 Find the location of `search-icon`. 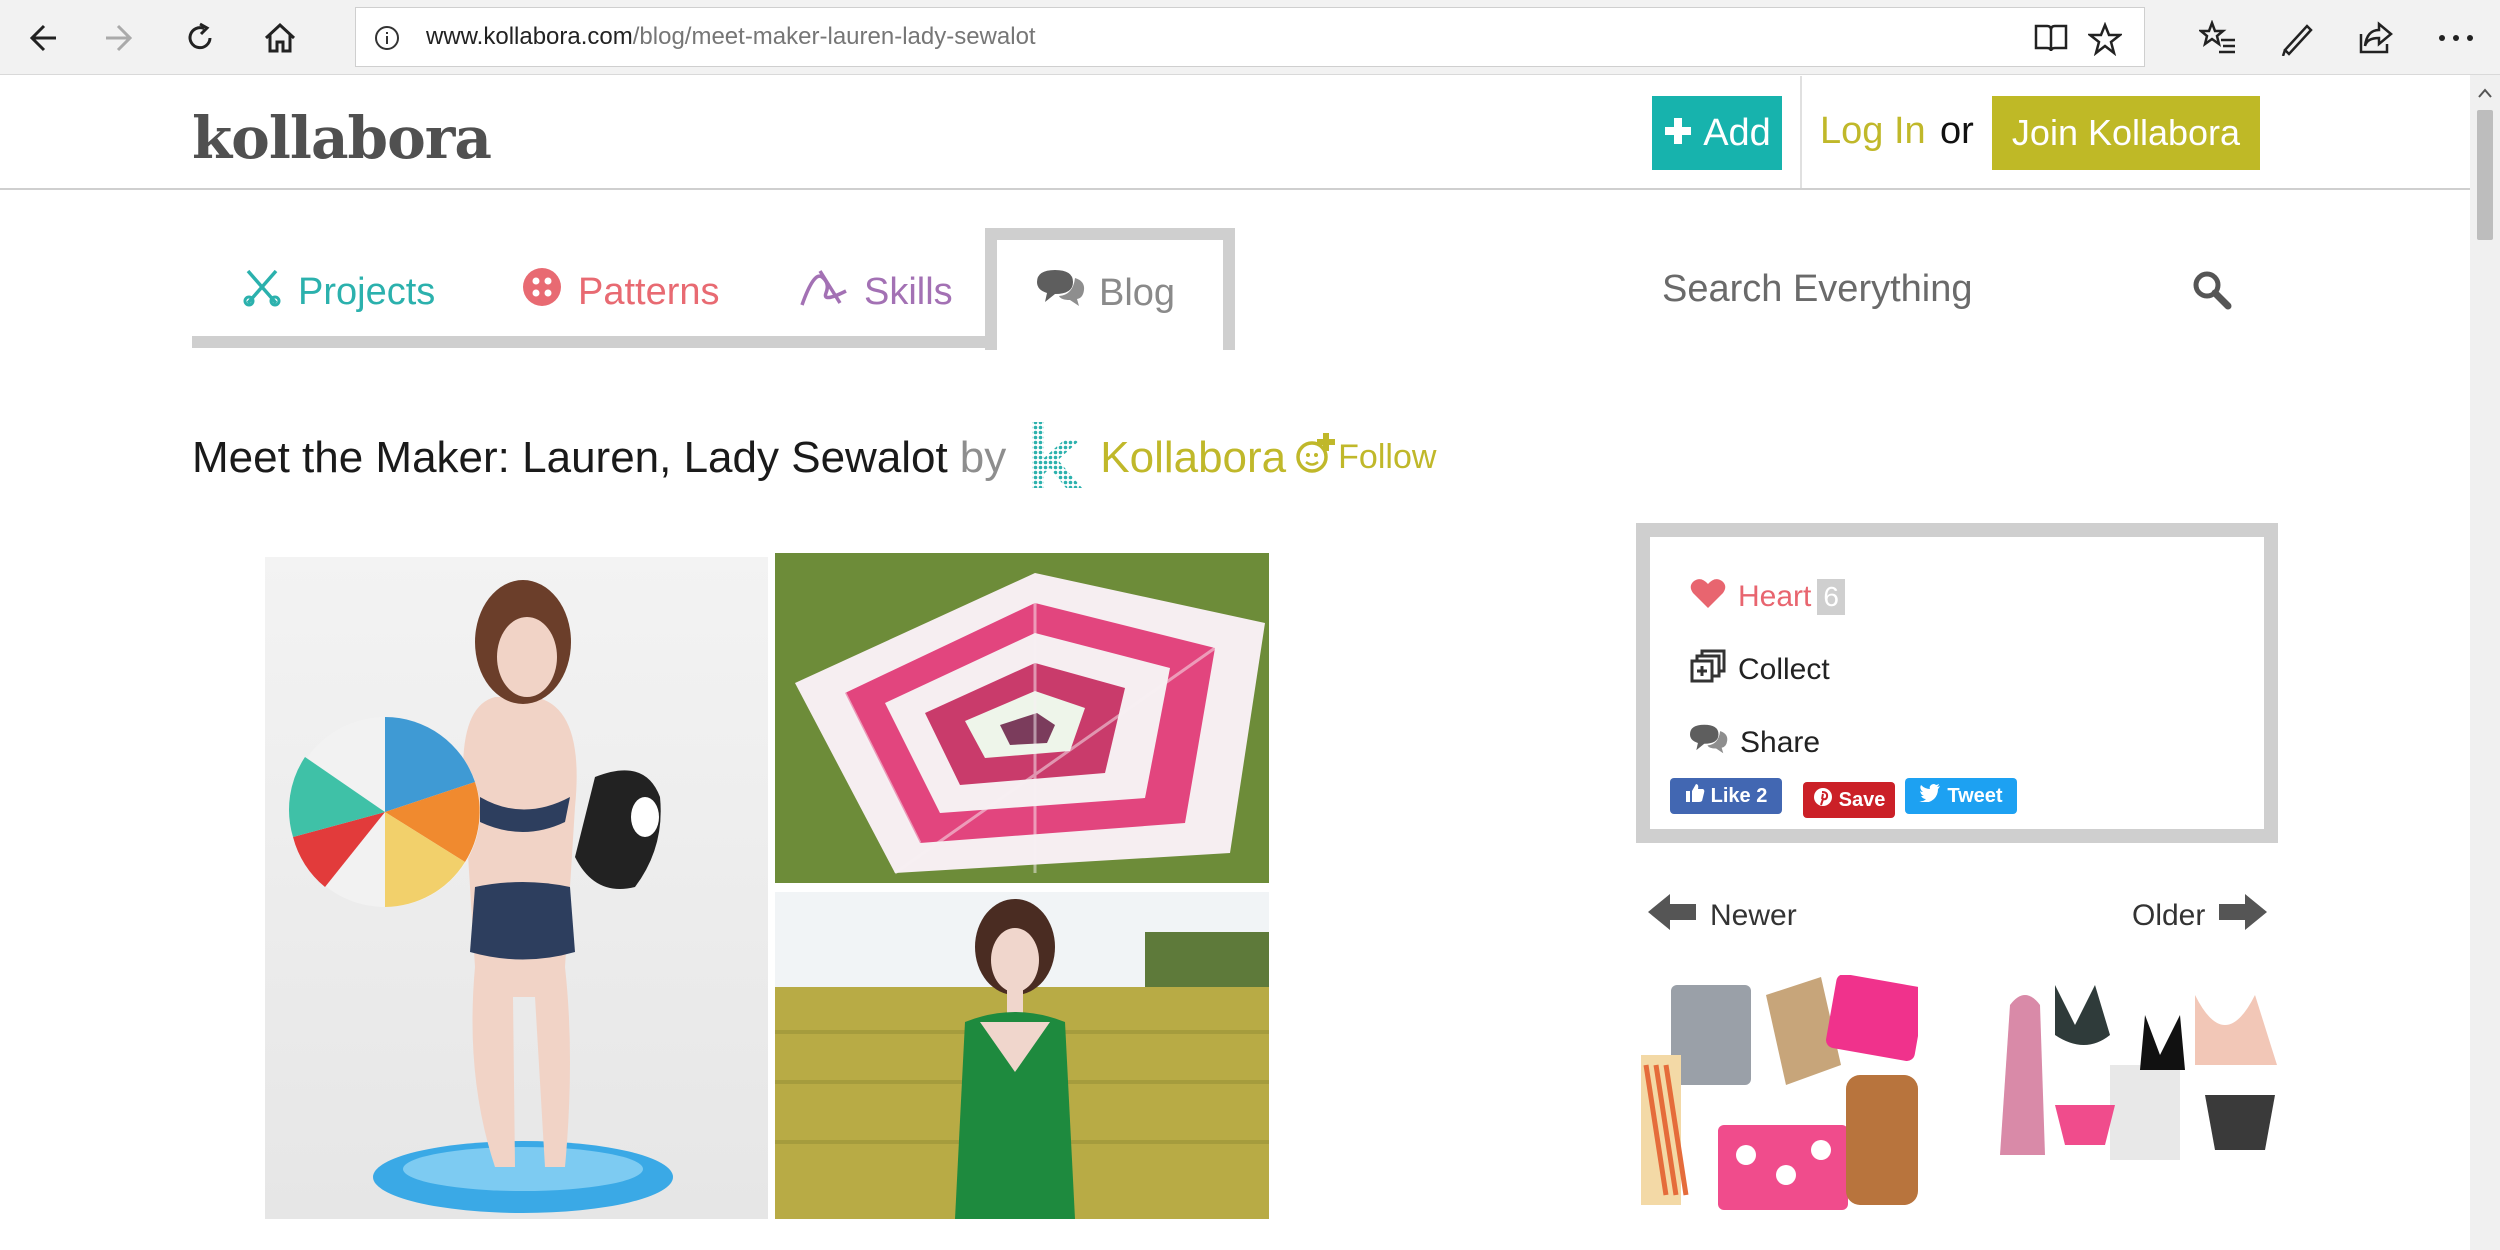

search-icon is located at coordinates (2212, 292).